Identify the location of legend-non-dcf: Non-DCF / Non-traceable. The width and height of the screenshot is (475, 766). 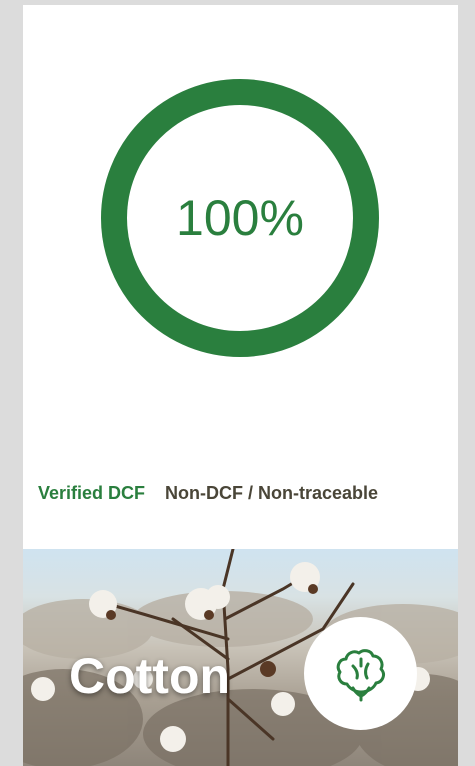
(272, 493).